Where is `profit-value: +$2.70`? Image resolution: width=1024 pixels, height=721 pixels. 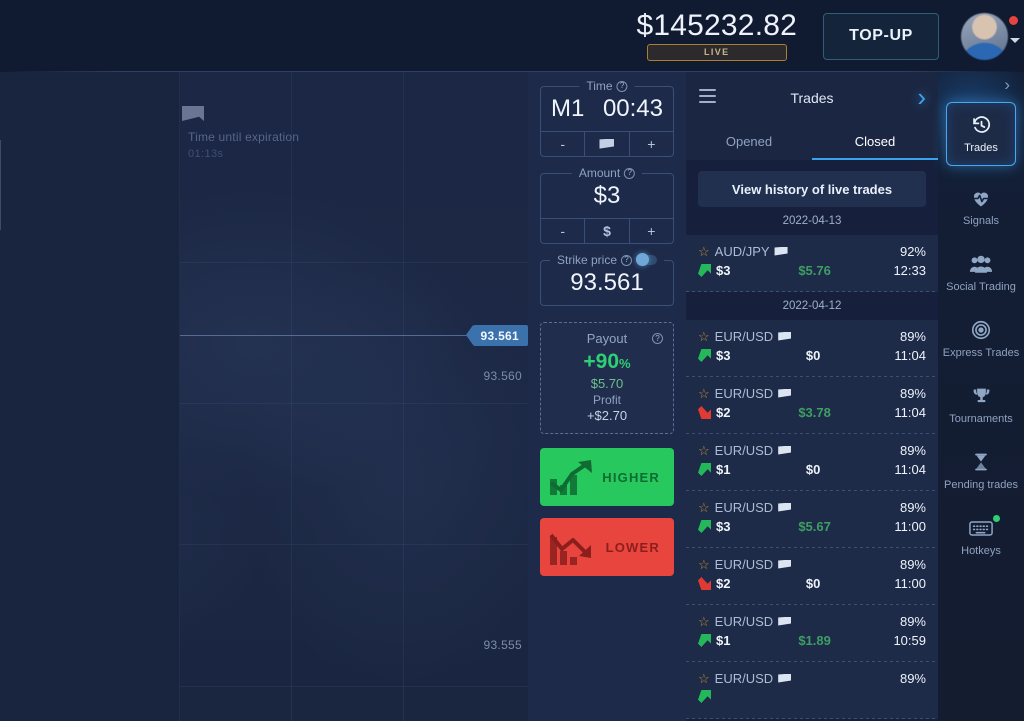 profit-value: +$2.70 is located at coordinates (607, 416).